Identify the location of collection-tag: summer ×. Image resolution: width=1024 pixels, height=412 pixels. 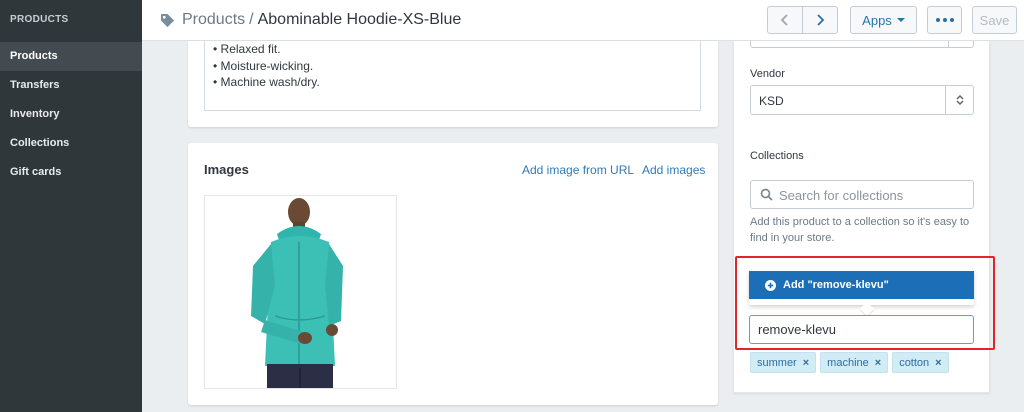
(783, 362).